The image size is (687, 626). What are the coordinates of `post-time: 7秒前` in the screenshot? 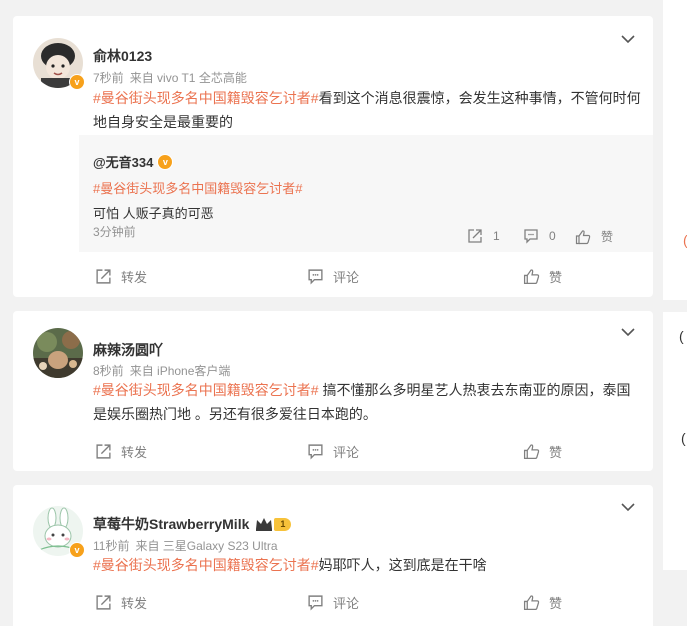 It's located at (108, 78).